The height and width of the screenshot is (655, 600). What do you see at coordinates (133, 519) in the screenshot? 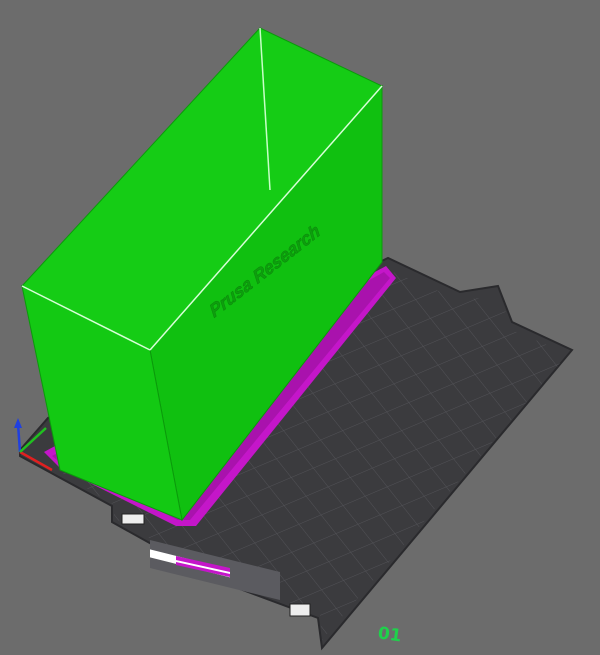
I see `bed-logo-icon` at bounding box center [133, 519].